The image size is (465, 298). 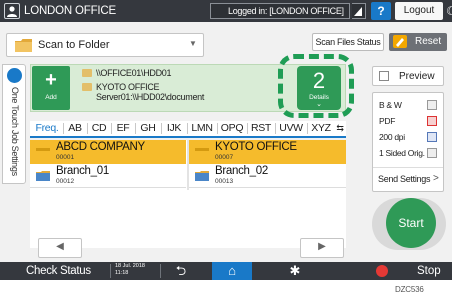 What do you see at coordinates (382, 271) in the screenshot?
I see `stop-icon` at bounding box center [382, 271].